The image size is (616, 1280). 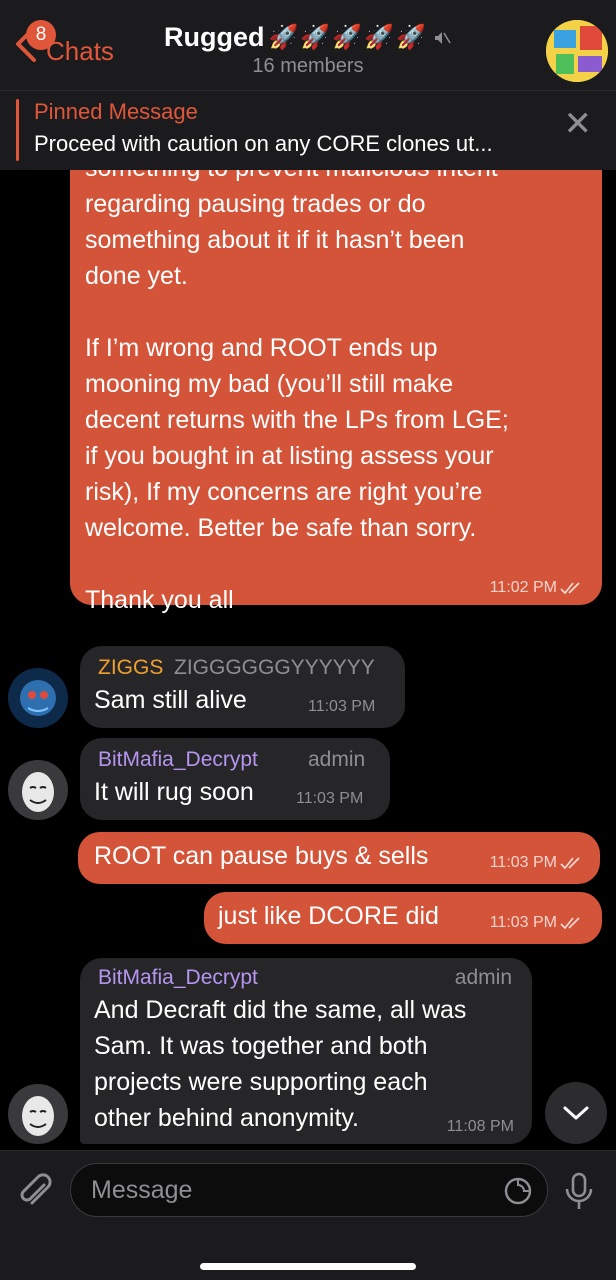 What do you see at coordinates (214, 37) in the screenshot?
I see `chat-title: Rugged` at bounding box center [214, 37].